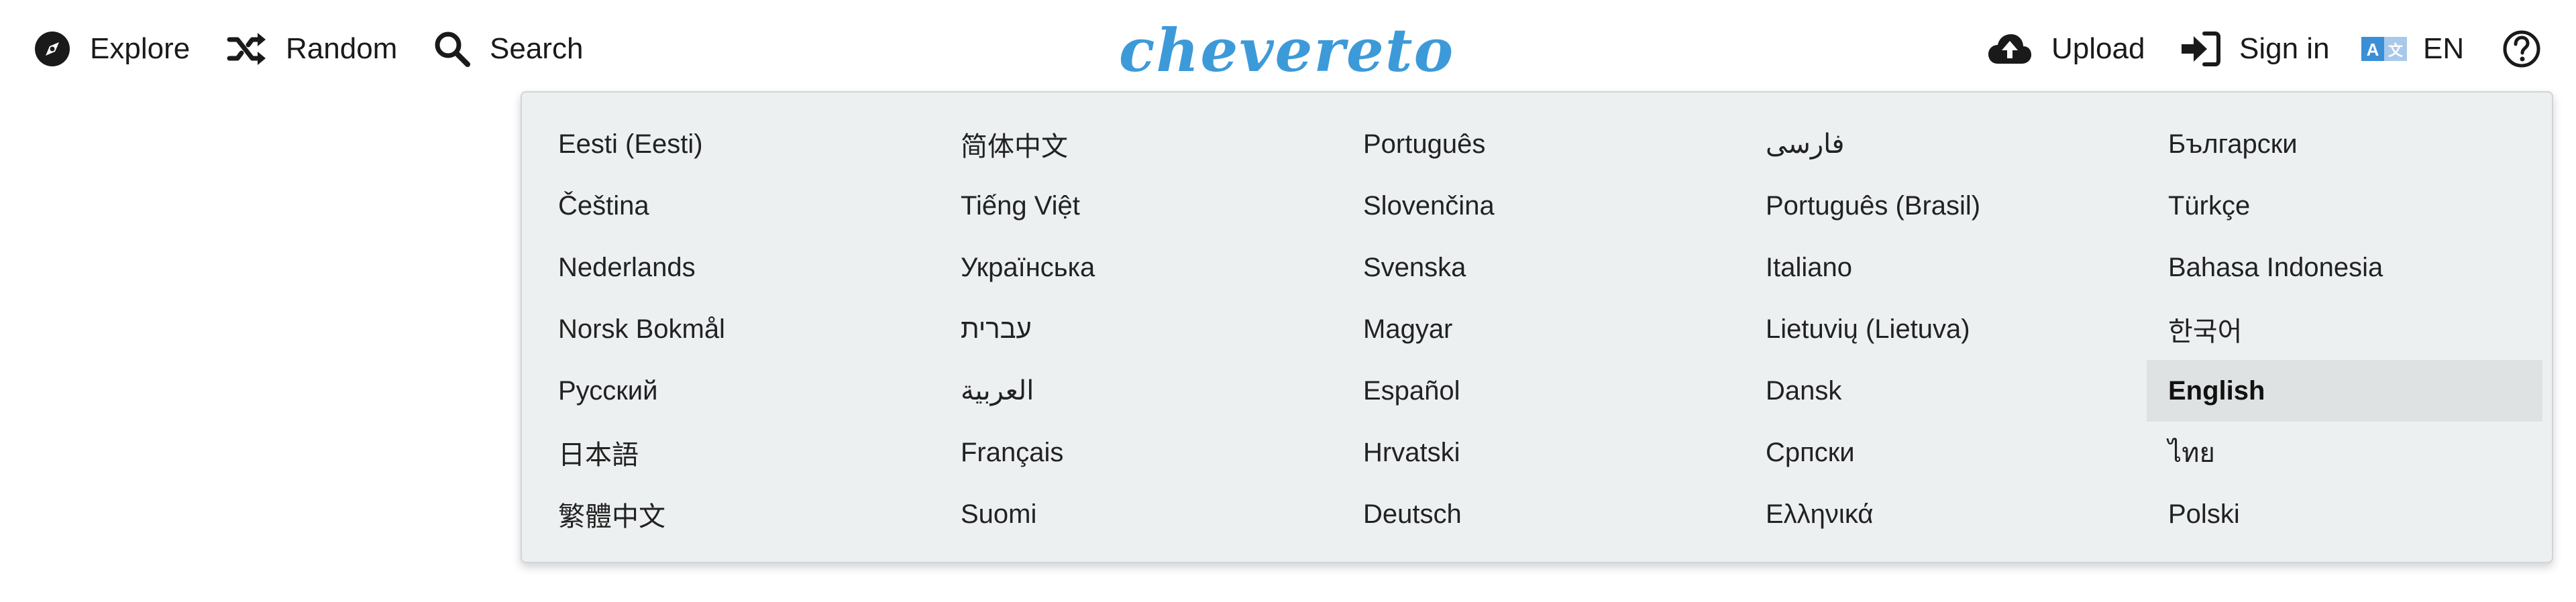 This screenshot has height=602, width=2576. Describe the element at coordinates (1539, 514) in the screenshot. I see `language-option: Deutsch` at that location.